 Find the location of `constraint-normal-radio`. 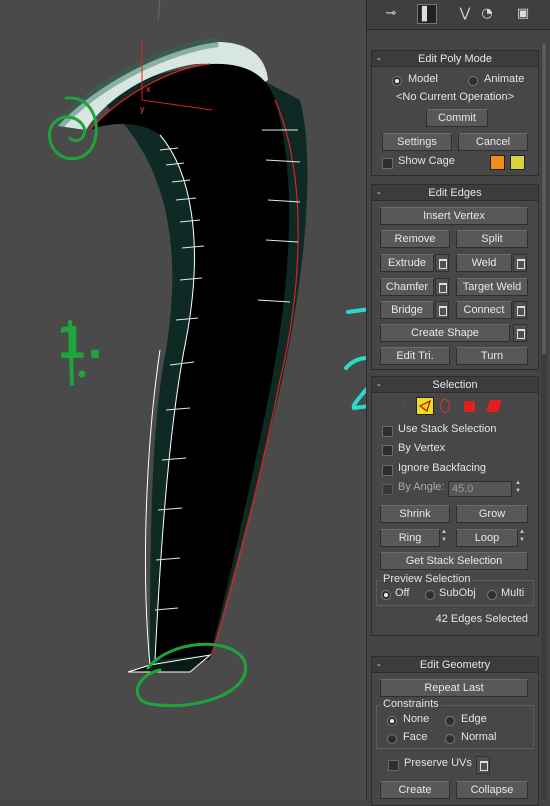

constraint-normal-radio is located at coordinates (450, 739).